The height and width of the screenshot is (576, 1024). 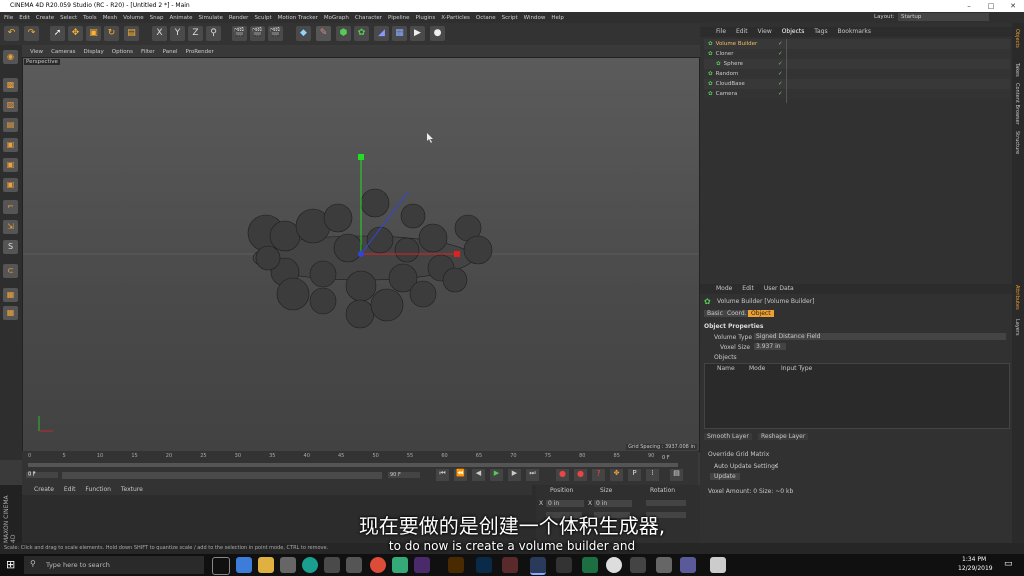 What do you see at coordinates (748, 288) in the screenshot?
I see `attributes-menu-edit: Edit` at bounding box center [748, 288].